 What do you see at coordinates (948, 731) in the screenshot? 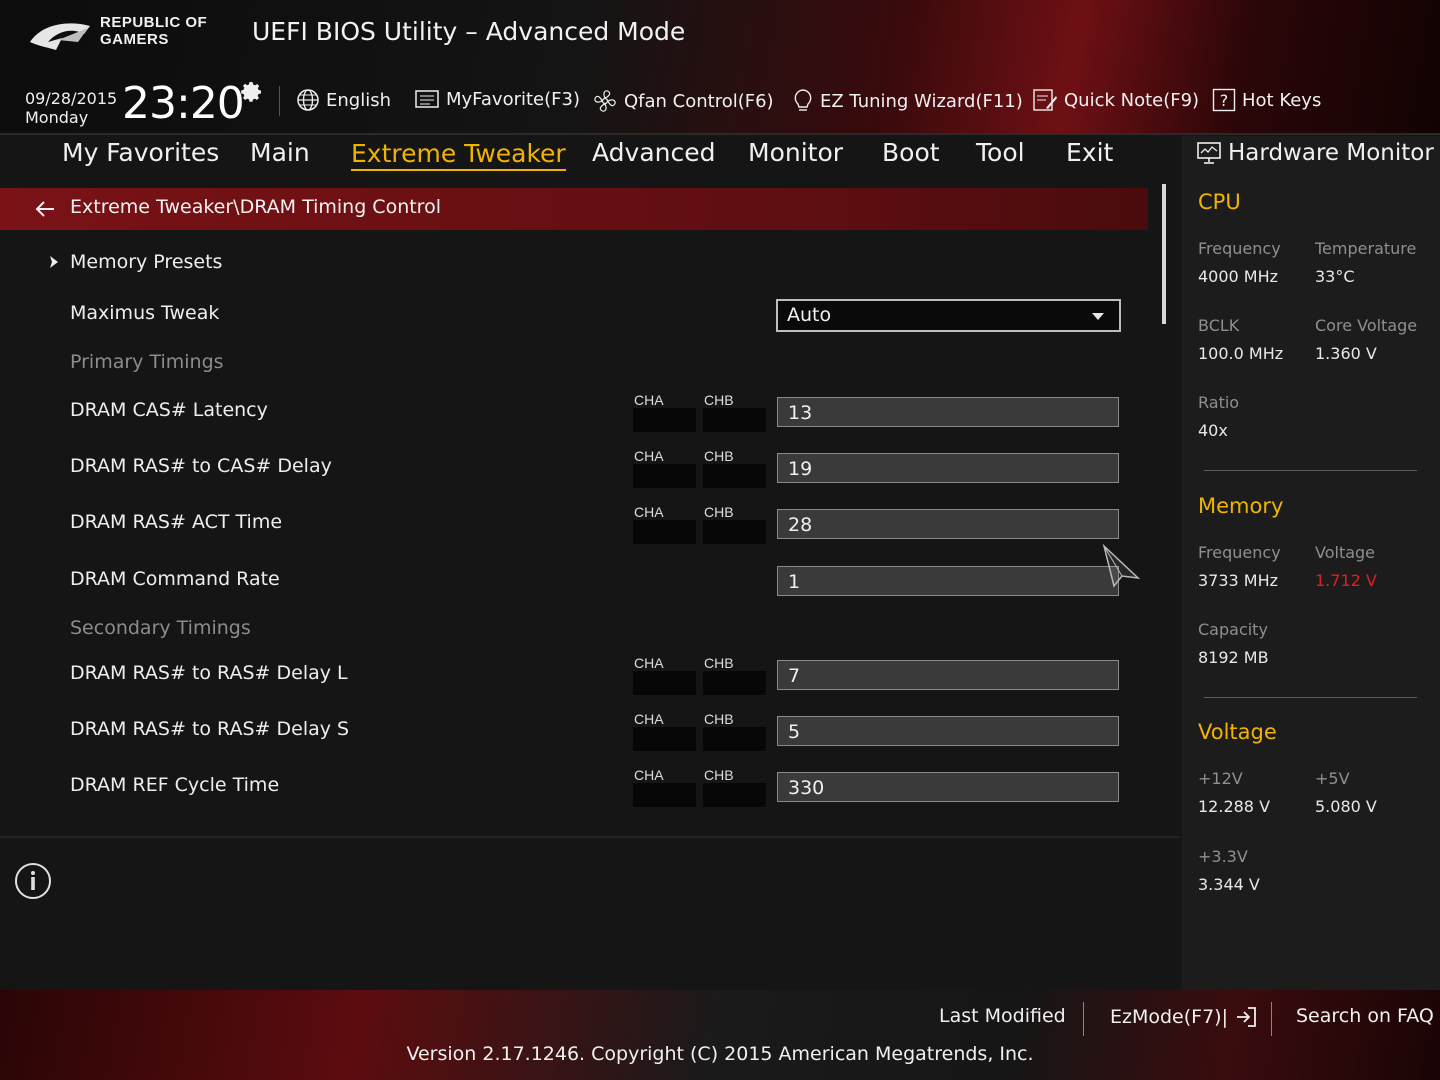
I see `ras-to-ras-delay-s-input: 5` at bounding box center [948, 731].